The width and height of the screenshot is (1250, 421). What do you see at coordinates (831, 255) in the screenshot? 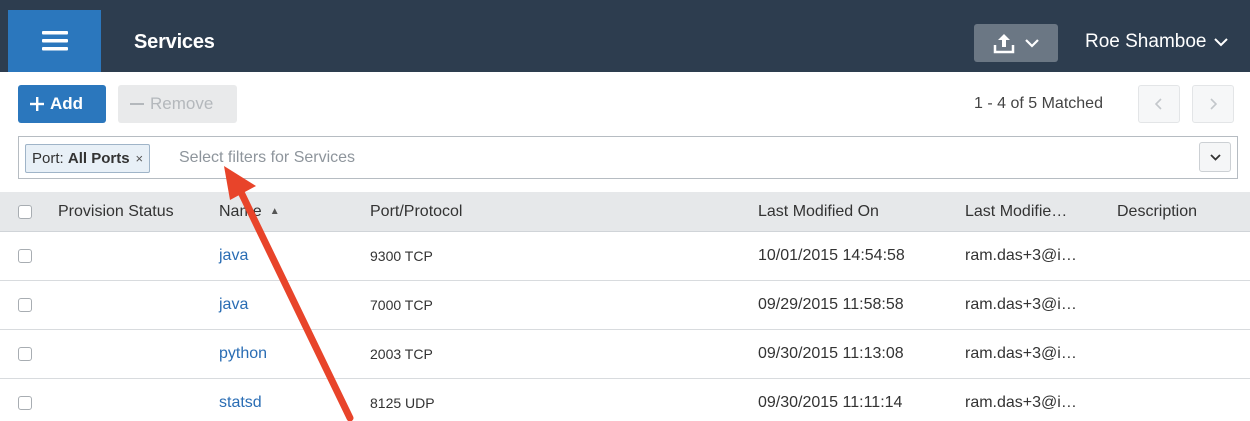
I see `cell-last-modified-on: 10/01/2015 14:54:58` at bounding box center [831, 255].